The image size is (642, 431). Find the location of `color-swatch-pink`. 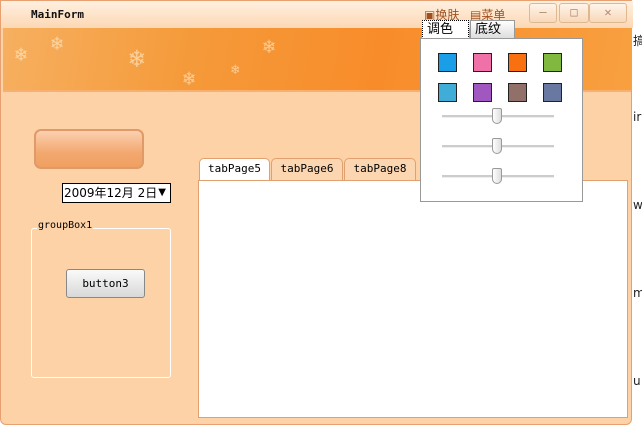

color-swatch-pink is located at coordinates (482, 62).